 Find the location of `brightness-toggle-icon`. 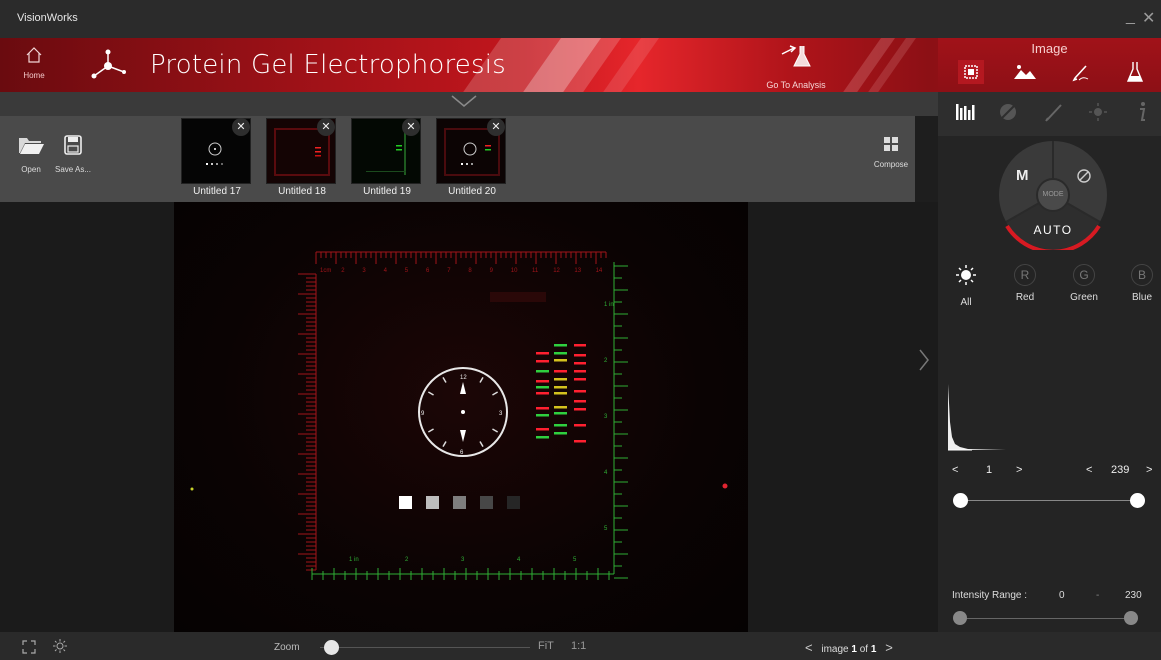

brightness-toggle-icon is located at coordinates (60, 646).